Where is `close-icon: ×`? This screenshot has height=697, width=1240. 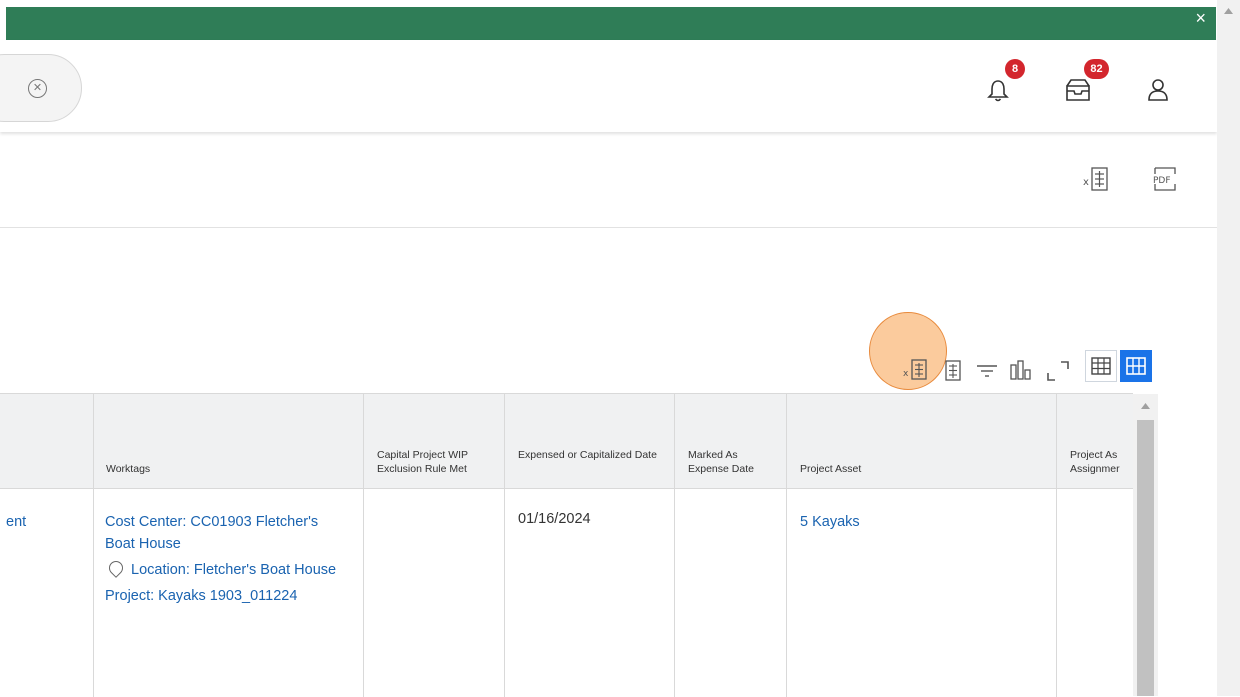 close-icon: × is located at coordinates (1200, 18).